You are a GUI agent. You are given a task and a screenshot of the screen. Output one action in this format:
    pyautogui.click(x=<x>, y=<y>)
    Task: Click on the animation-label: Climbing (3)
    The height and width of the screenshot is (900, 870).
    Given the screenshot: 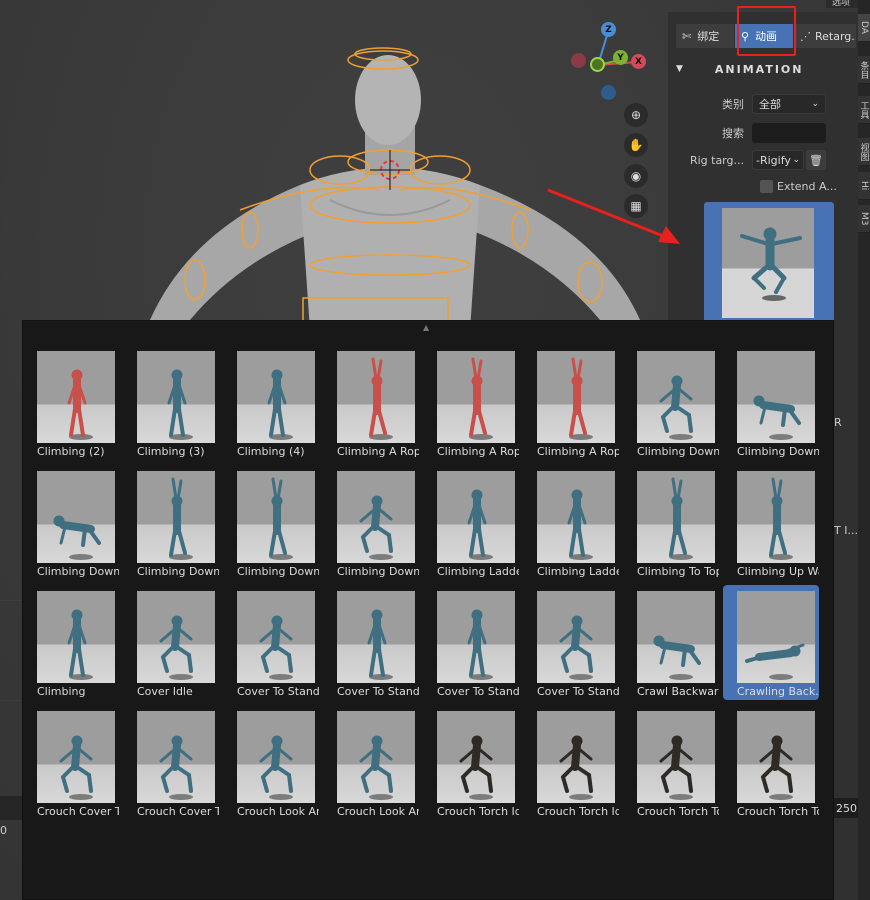 What is the action you would take?
    pyautogui.click(x=171, y=451)
    